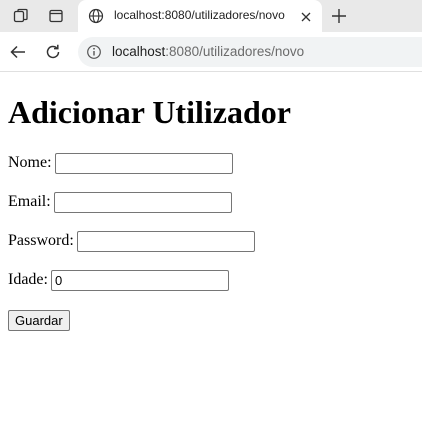 This screenshot has height=445, width=422. I want to click on workspaces-icon, so click(21, 16).